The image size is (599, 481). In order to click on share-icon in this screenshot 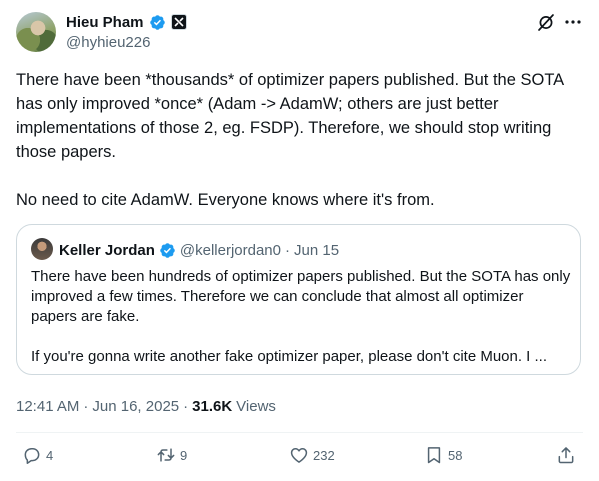, I will do `click(566, 455)`.